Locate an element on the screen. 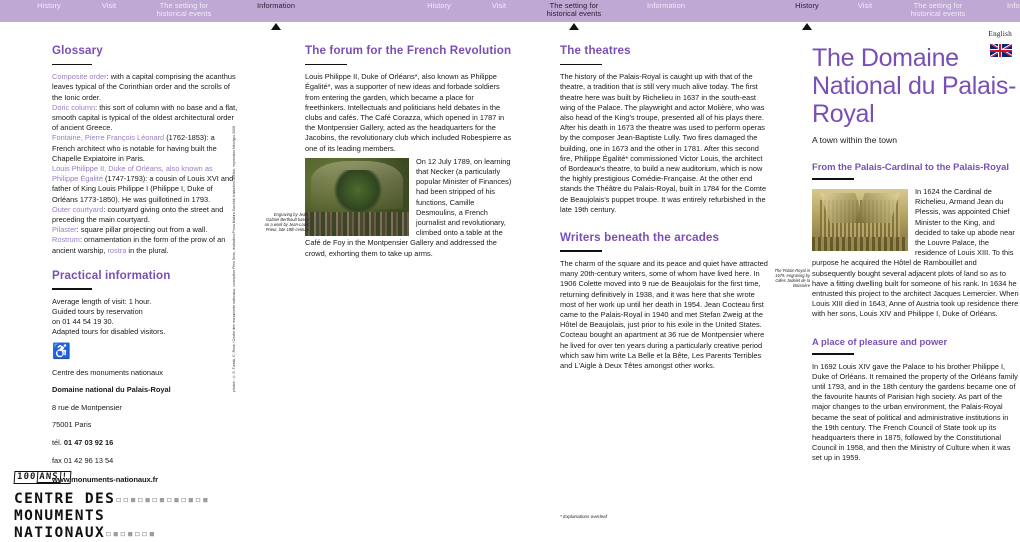  glossary-term: Outer courtyard is located at coordinates (78, 209).